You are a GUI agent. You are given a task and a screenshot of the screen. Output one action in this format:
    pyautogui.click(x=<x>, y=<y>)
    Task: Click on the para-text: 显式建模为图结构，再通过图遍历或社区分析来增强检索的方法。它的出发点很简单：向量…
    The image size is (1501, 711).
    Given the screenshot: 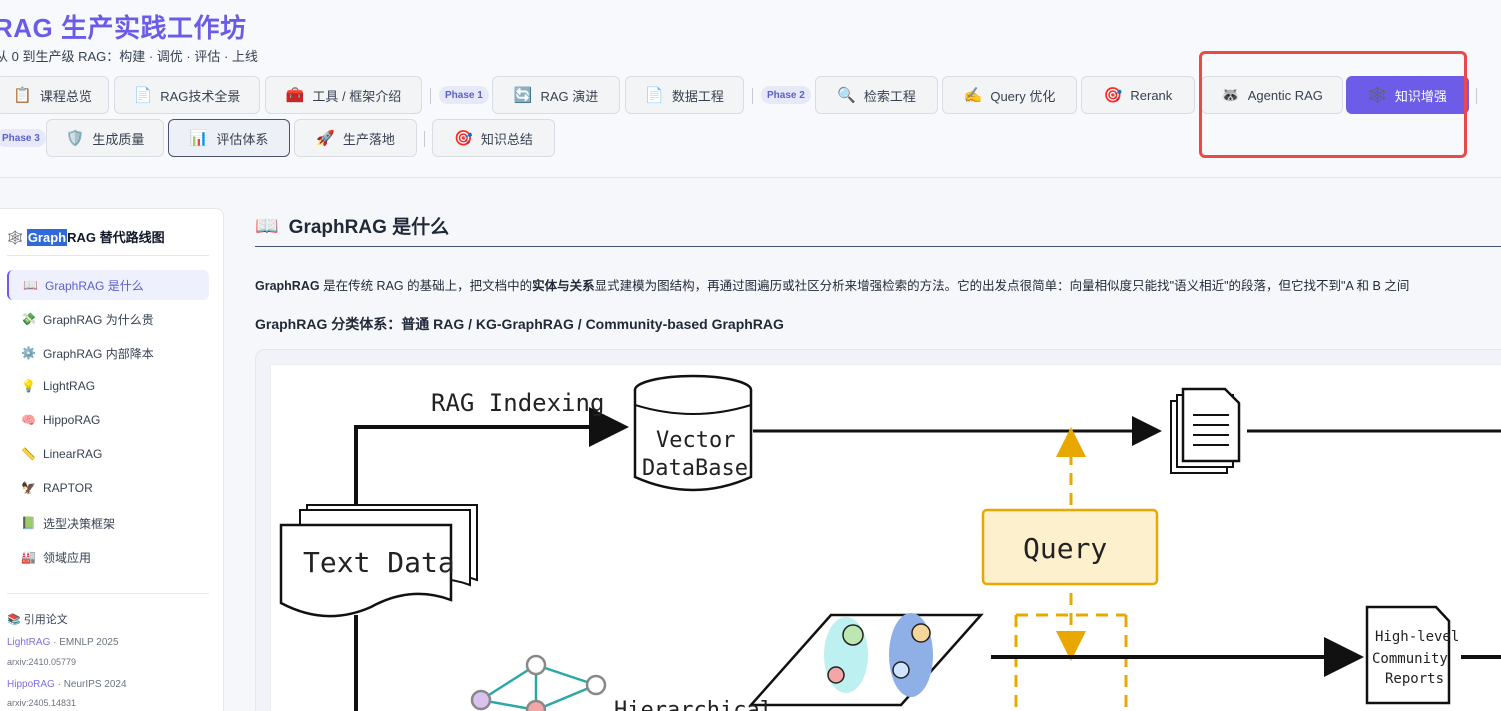 What is the action you would take?
    pyautogui.click(x=1002, y=286)
    